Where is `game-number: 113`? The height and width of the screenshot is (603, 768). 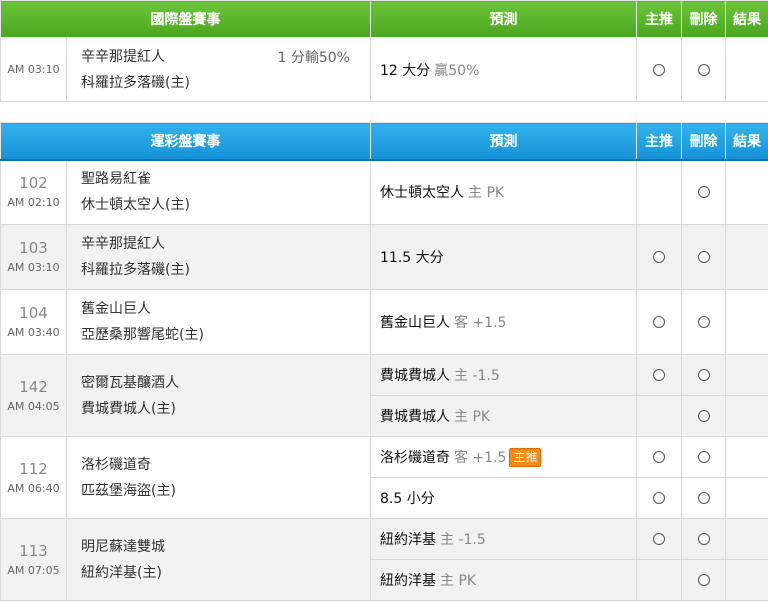 game-number: 113 is located at coordinates (33, 550).